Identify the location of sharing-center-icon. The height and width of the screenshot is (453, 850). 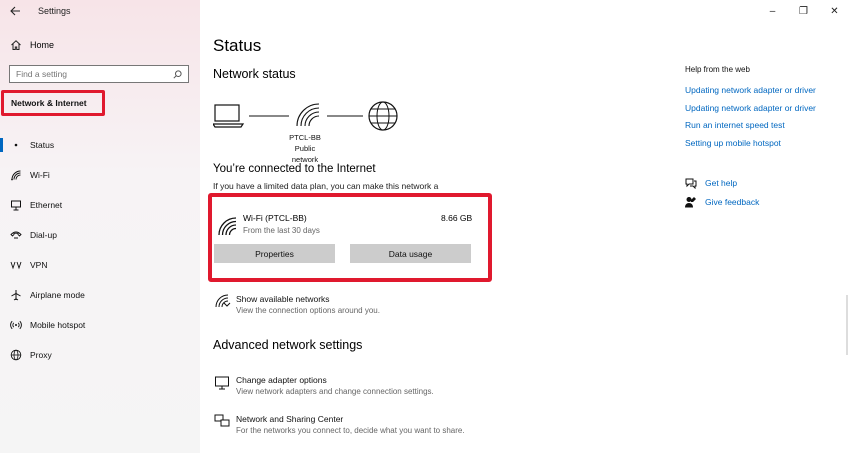
(222, 420).